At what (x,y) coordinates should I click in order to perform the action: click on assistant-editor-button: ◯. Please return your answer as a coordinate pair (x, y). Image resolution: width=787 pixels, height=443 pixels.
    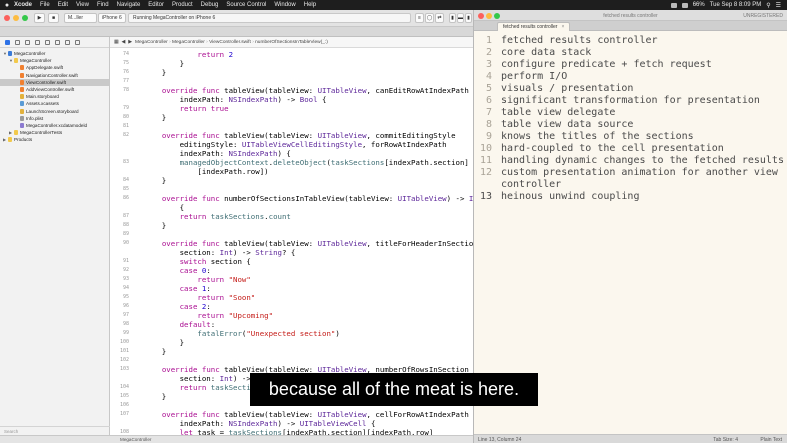
    Looking at the image, I should click on (429, 18).